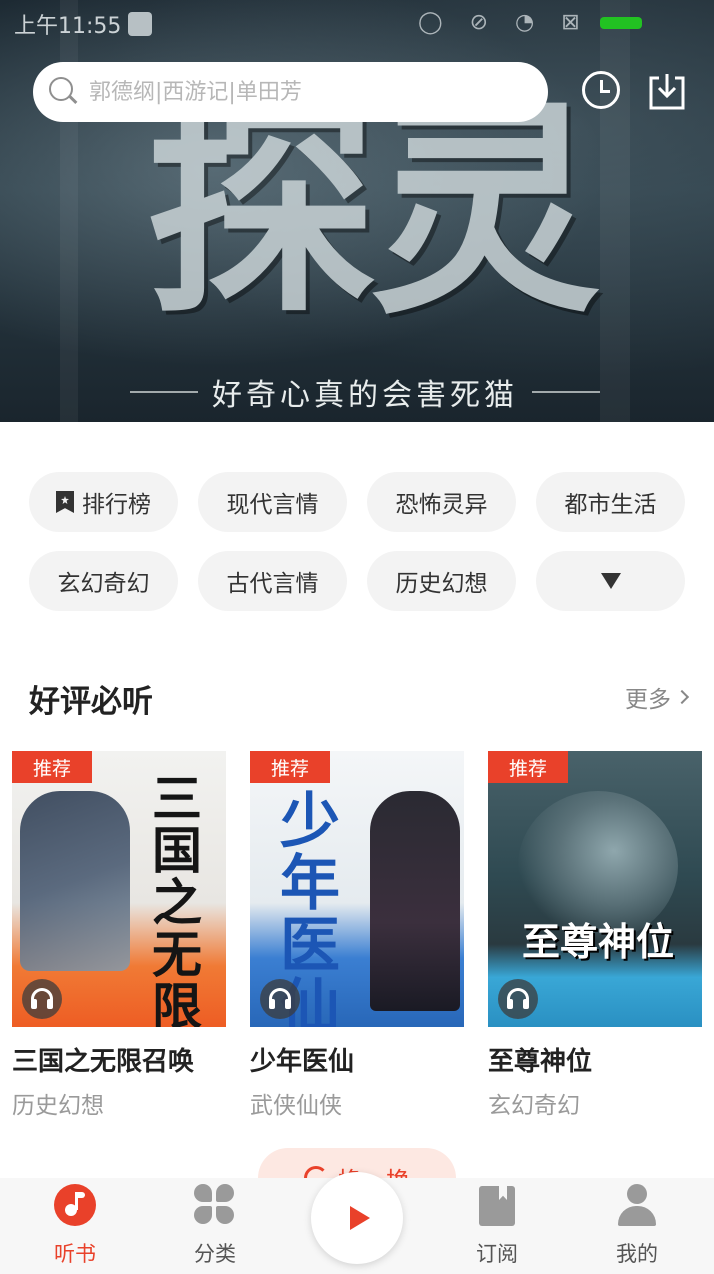 The image size is (714, 1274). Describe the element at coordinates (597, 941) in the screenshot. I see `cover-title: 至尊神位` at that location.